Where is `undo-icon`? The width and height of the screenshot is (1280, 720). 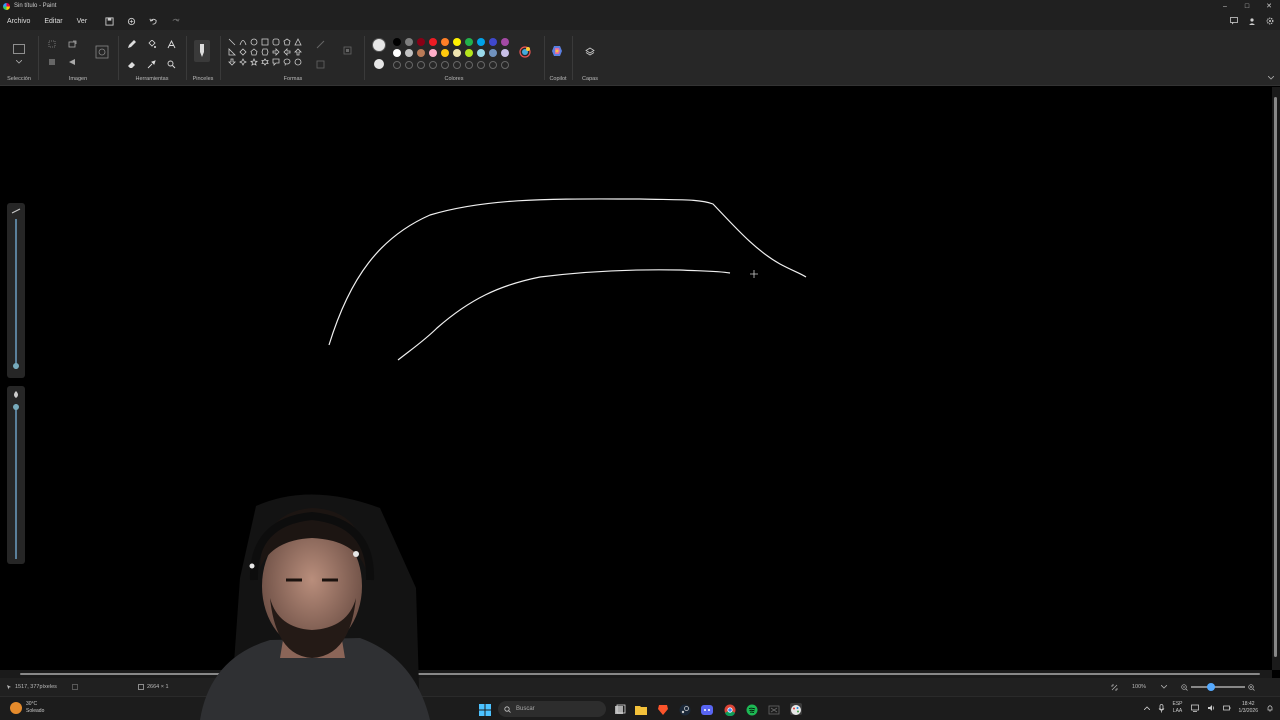 undo-icon is located at coordinates (153, 21).